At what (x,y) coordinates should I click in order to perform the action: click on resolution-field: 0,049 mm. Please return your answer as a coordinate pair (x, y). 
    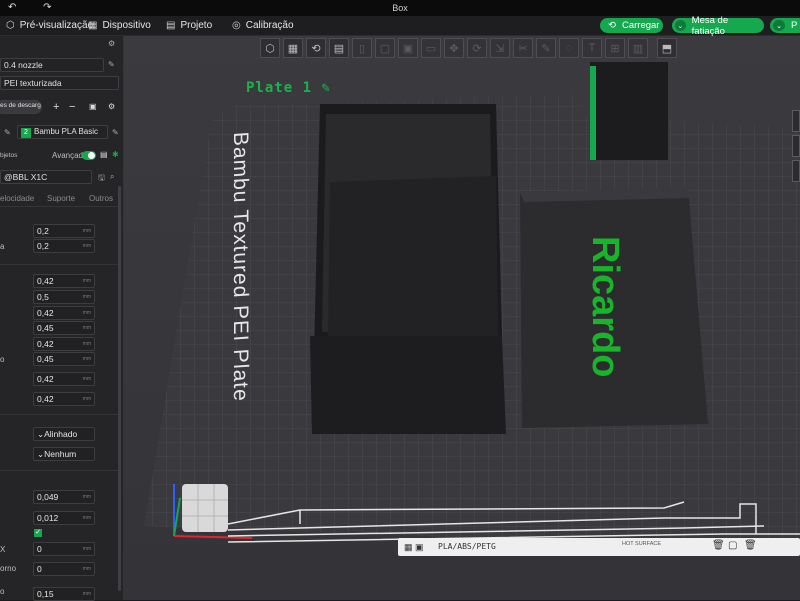
    Looking at the image, I should click on (64, 497).